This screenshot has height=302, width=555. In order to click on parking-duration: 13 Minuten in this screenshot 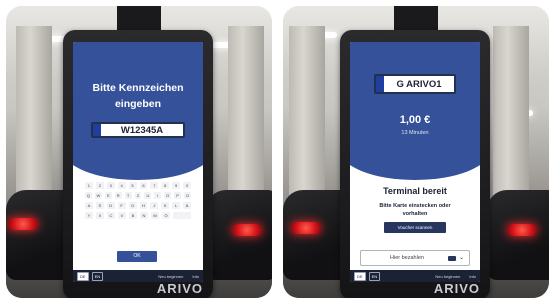, I will do `click(415, 133)`.